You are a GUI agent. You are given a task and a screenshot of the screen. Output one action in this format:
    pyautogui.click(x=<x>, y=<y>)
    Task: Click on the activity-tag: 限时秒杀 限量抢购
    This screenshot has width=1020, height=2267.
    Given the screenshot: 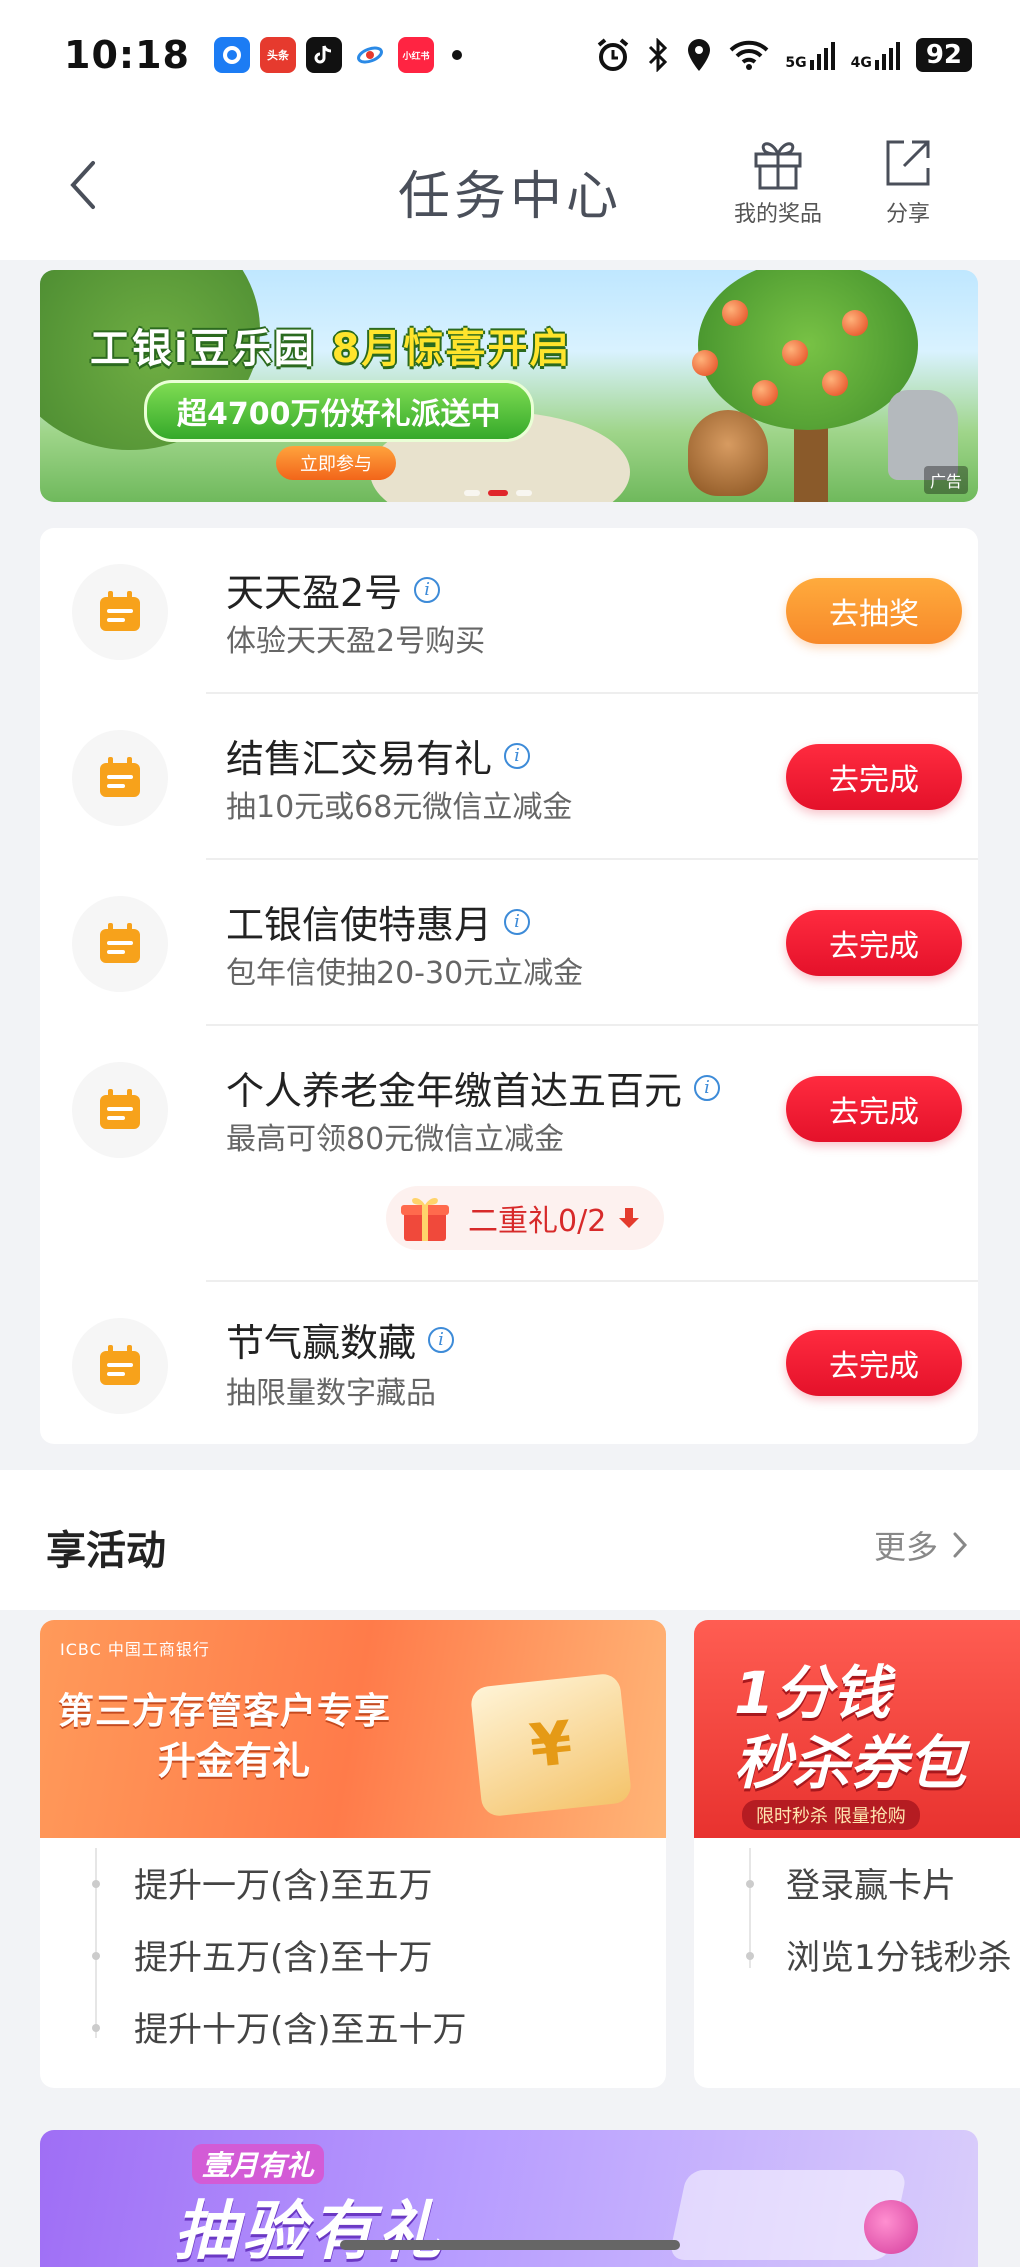 What is the action you would take?
    pyautogui.click(x=831, y=1815)
    